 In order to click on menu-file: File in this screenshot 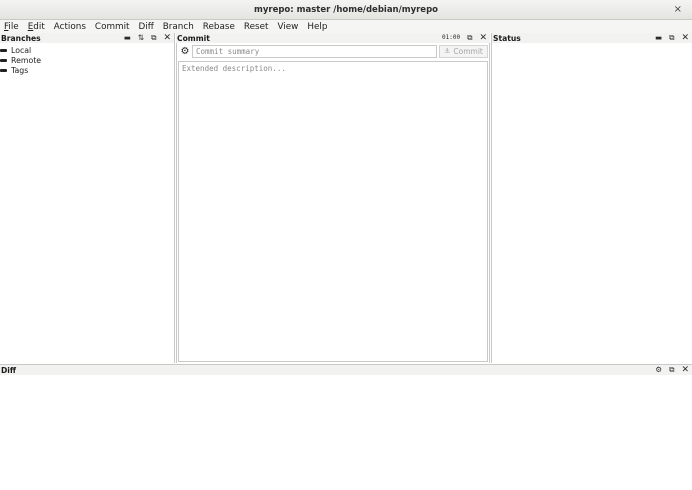, I will do `click(11, 27)`.